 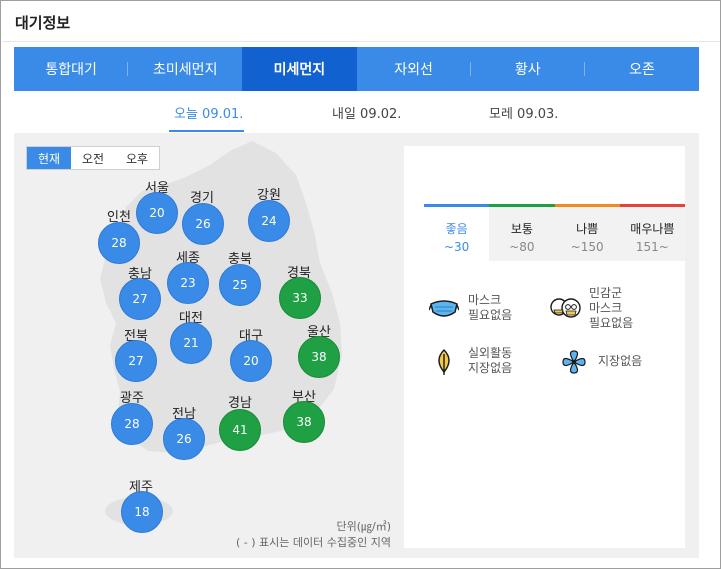 I want to click on region-value-sejong: 23, so click(x=188, y=283).